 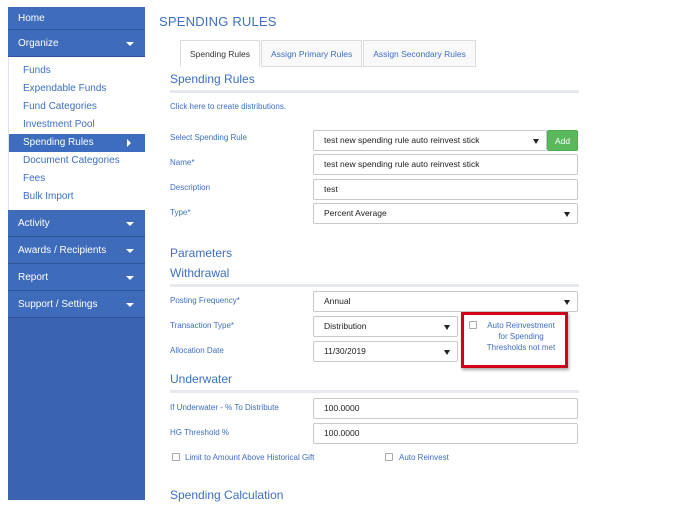 I want to click on tab-spending-rules: Spending Rules, so click(x=220, y=53).